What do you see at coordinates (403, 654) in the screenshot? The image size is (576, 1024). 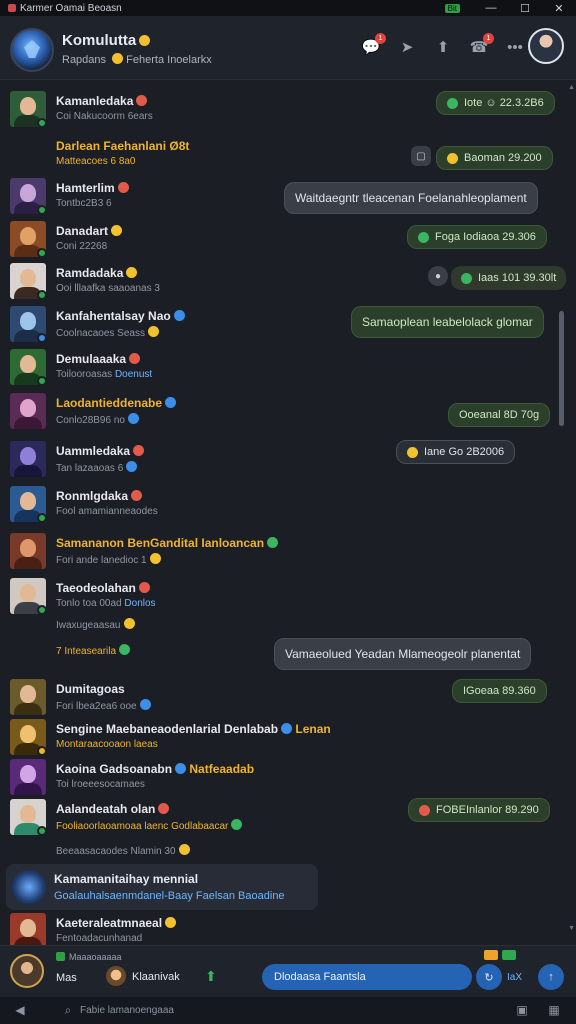 I see `message-bubble: Vamaeolued Yeadan Mlameogeolr planentat` at bounding box center [403, 654].